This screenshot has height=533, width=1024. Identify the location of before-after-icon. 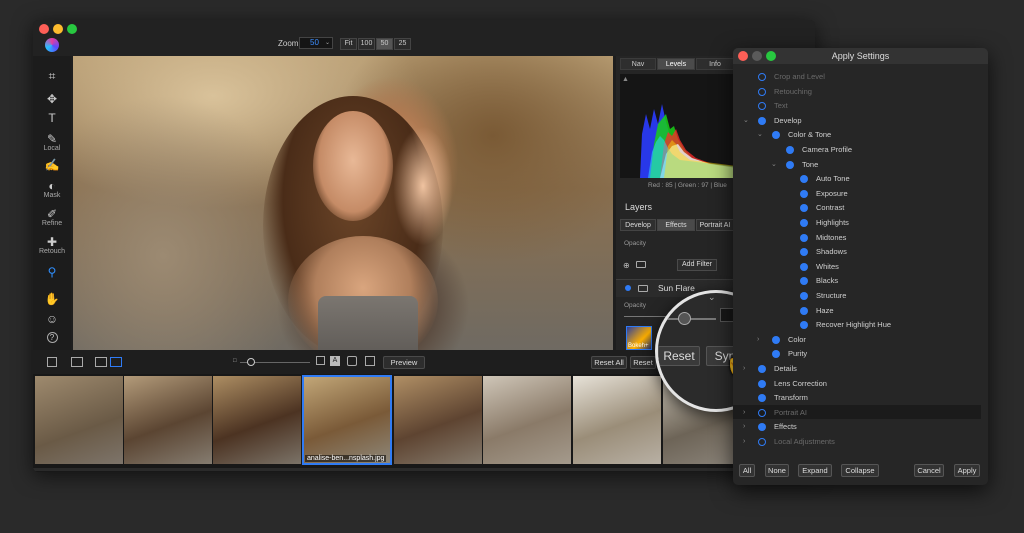
(370, 361).